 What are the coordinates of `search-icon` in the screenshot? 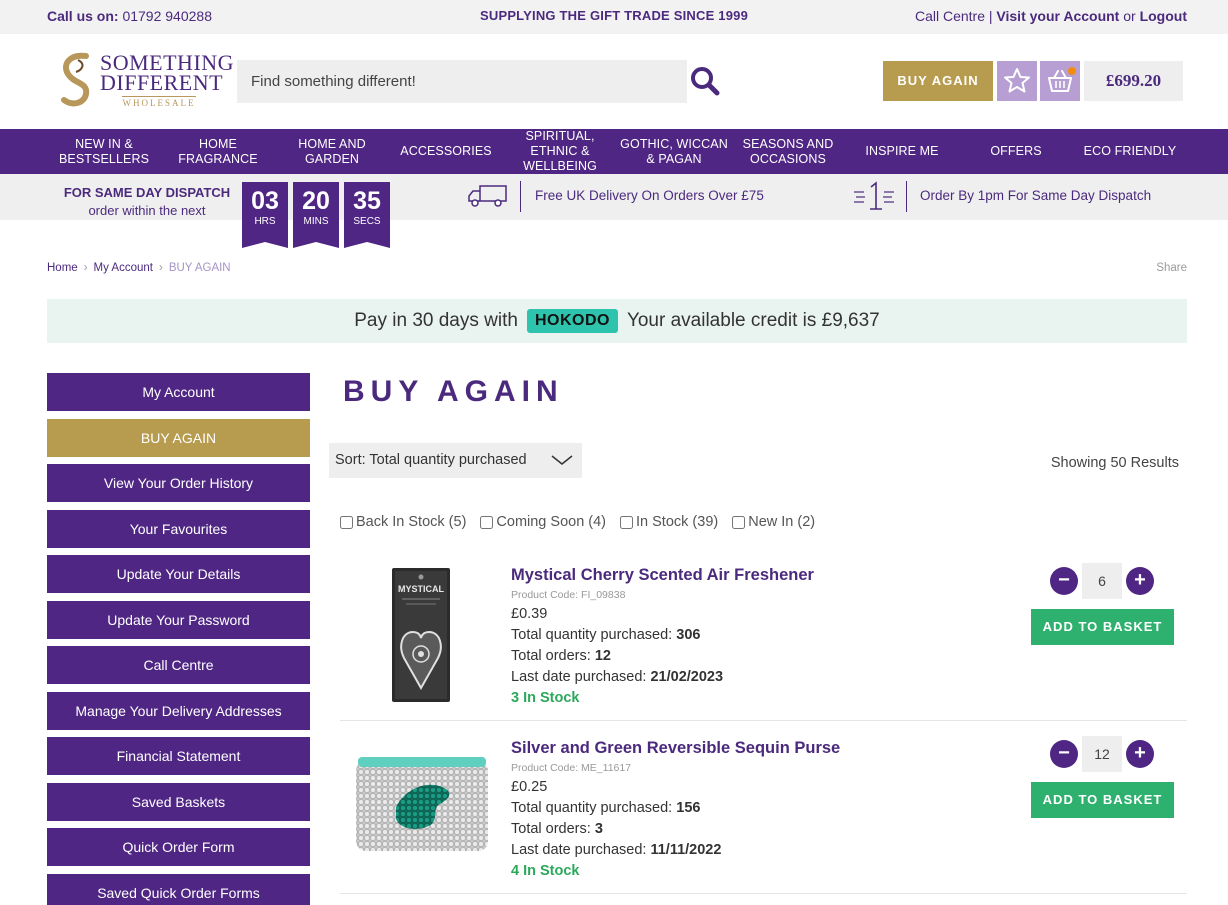 It's located at (705, 81).